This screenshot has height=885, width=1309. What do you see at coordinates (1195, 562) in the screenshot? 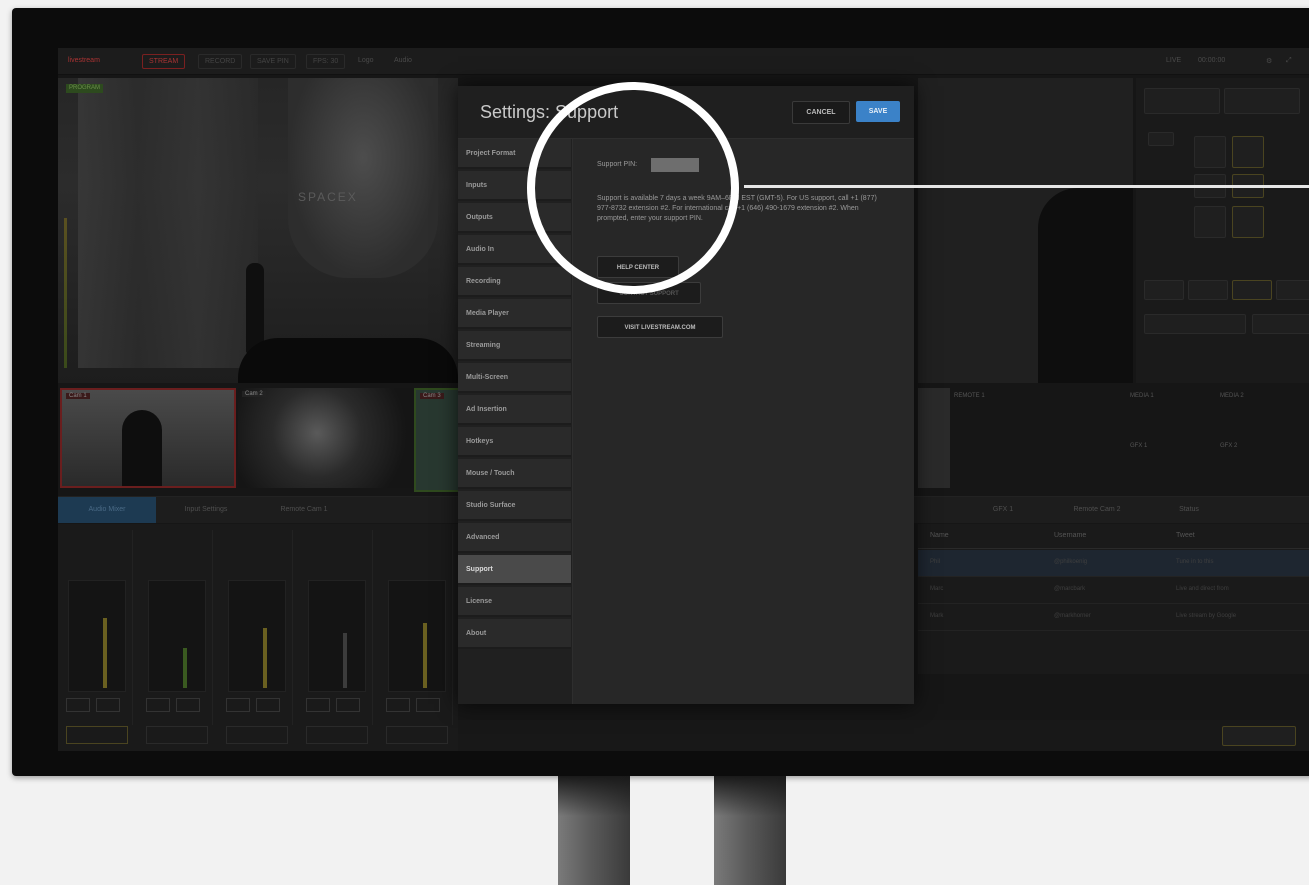
I see `cell-tweet: Tune in to this` at bounding box center [1195, 562].